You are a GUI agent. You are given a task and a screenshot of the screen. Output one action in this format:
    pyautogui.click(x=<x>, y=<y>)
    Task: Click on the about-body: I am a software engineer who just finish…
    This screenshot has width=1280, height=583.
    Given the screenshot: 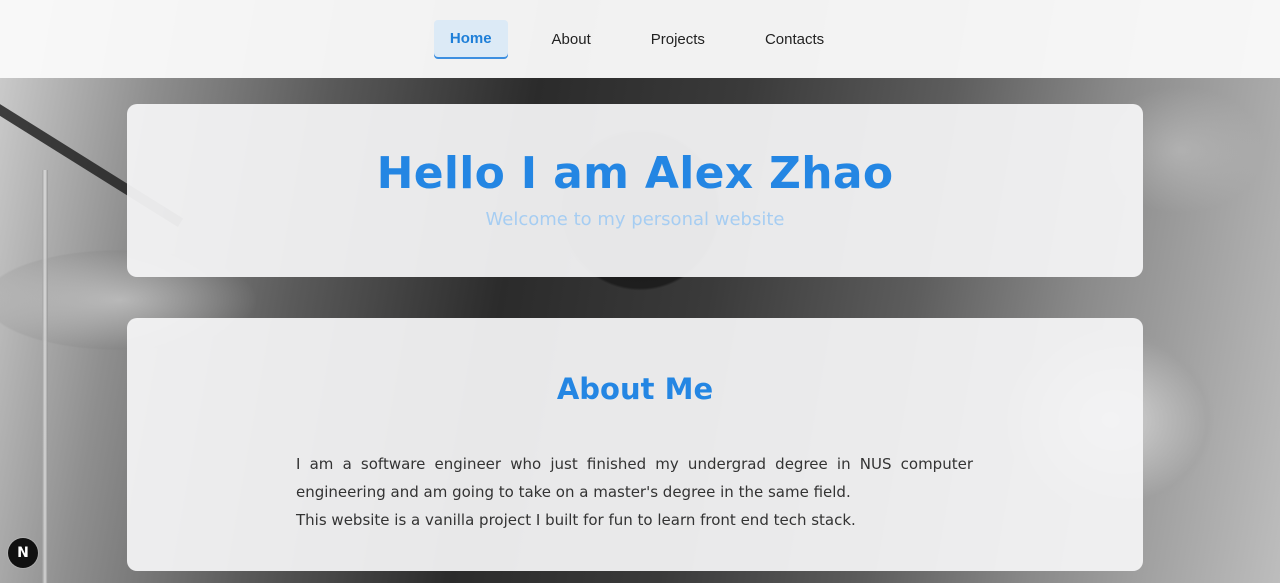 What is the action you would take?
    pyautogui.click(x=634, y=492)
    